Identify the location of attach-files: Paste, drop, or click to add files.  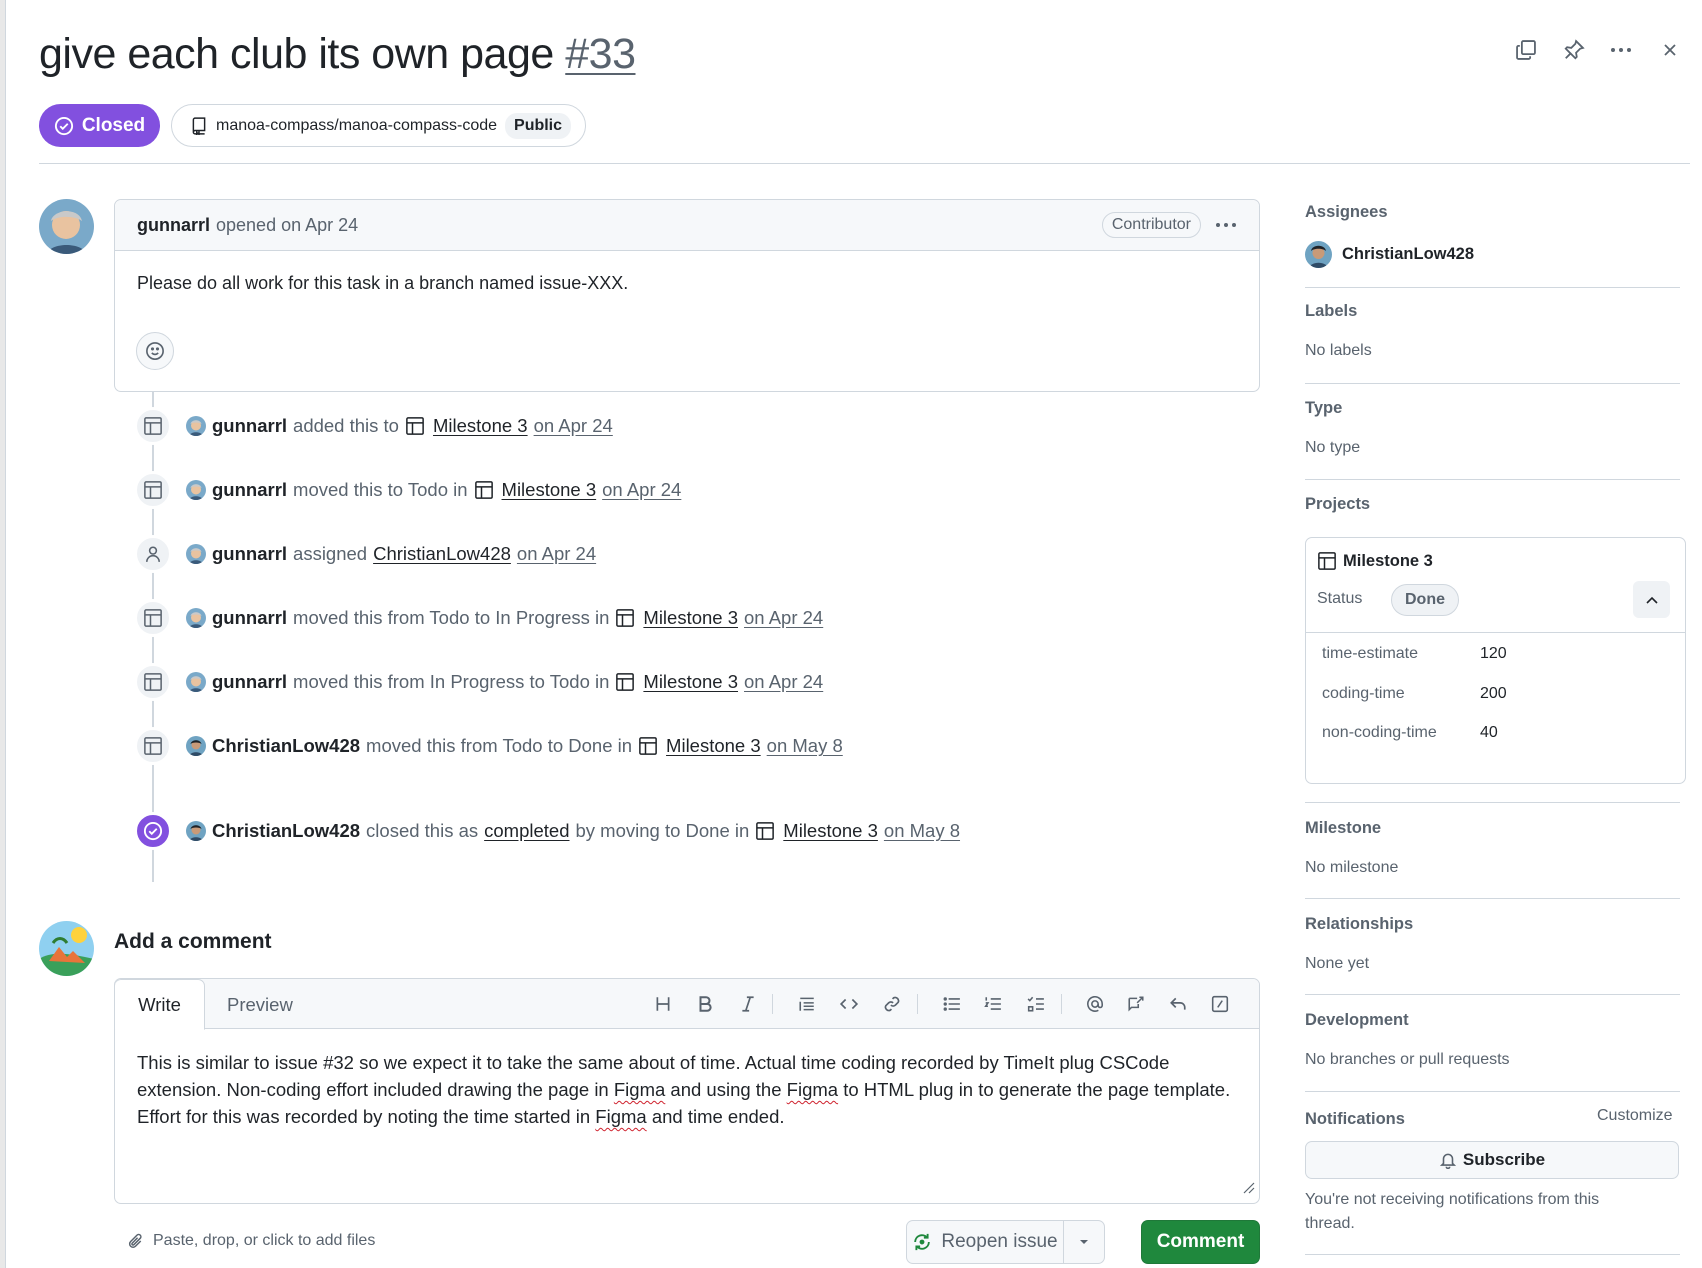
(251, 1241).